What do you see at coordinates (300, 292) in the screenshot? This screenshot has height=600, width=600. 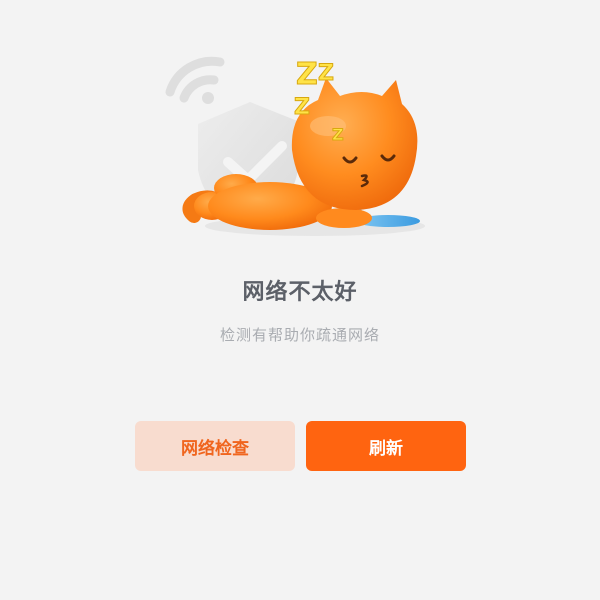 I see `page-title: 网络不太好` at bounding box center [300, 292].